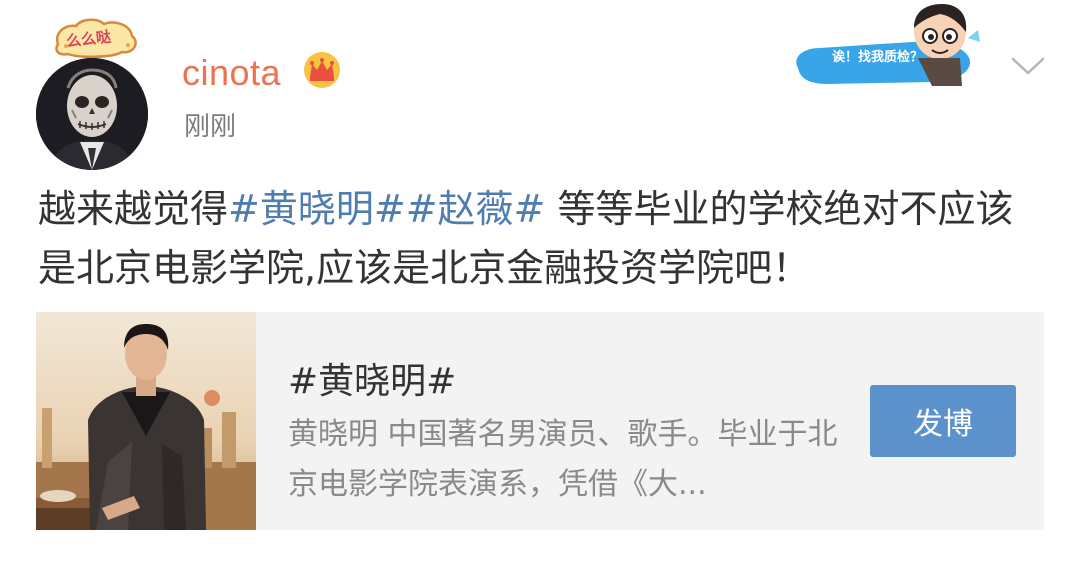 This screenshot has height=563, width=1080. I want to click on crown-icon, so click(322, 70).